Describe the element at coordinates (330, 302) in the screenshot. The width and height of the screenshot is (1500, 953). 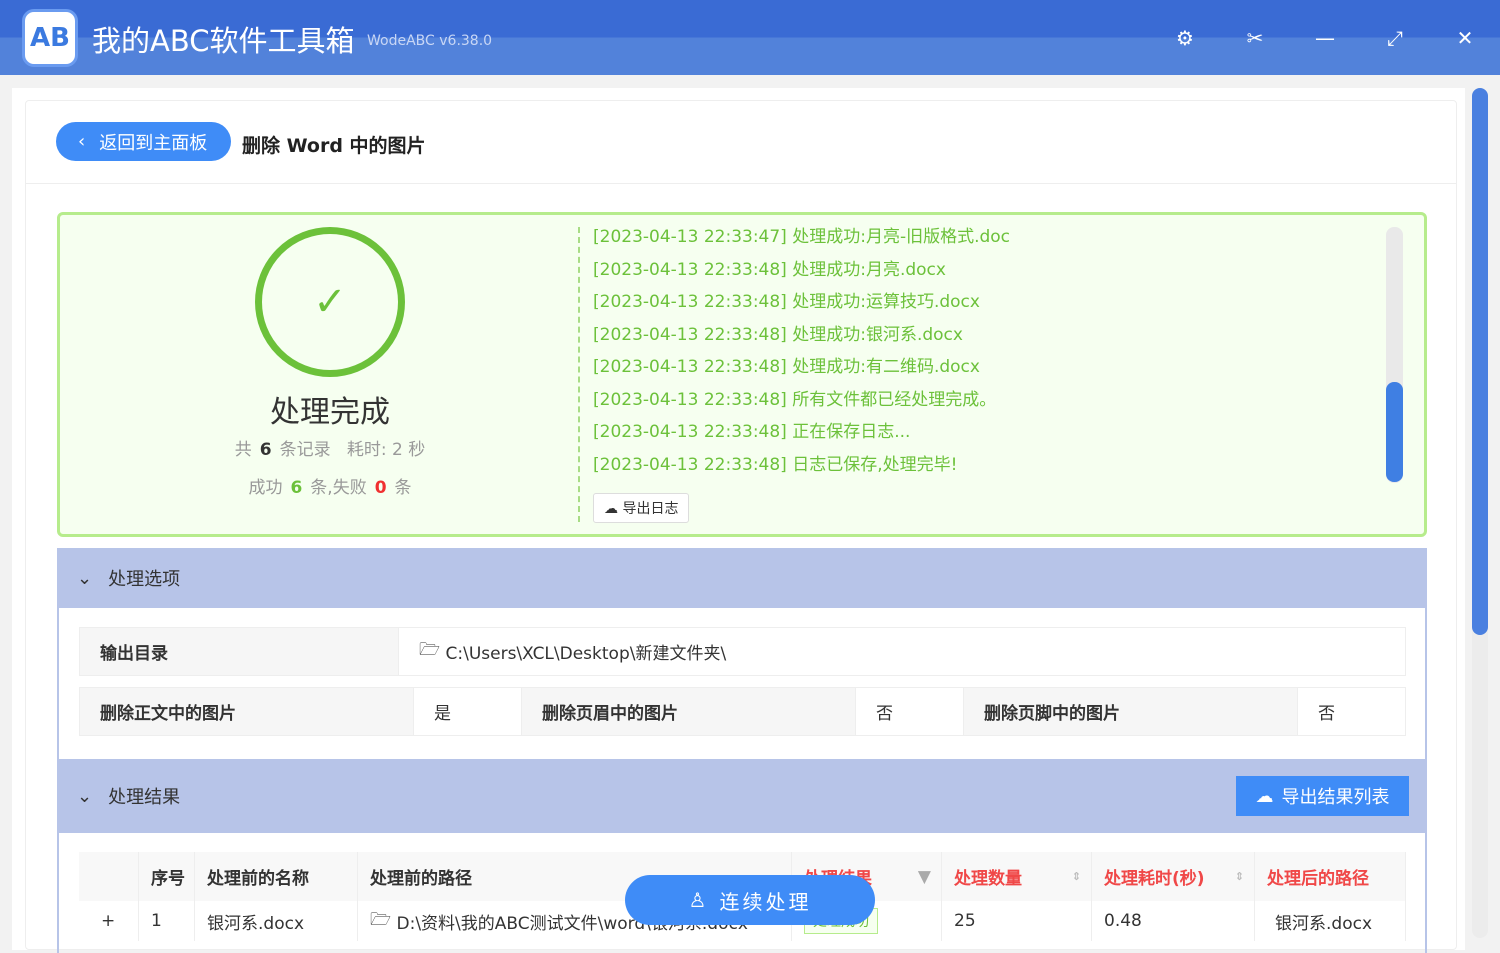
I see `check-circle-icon: ✓` at that location.